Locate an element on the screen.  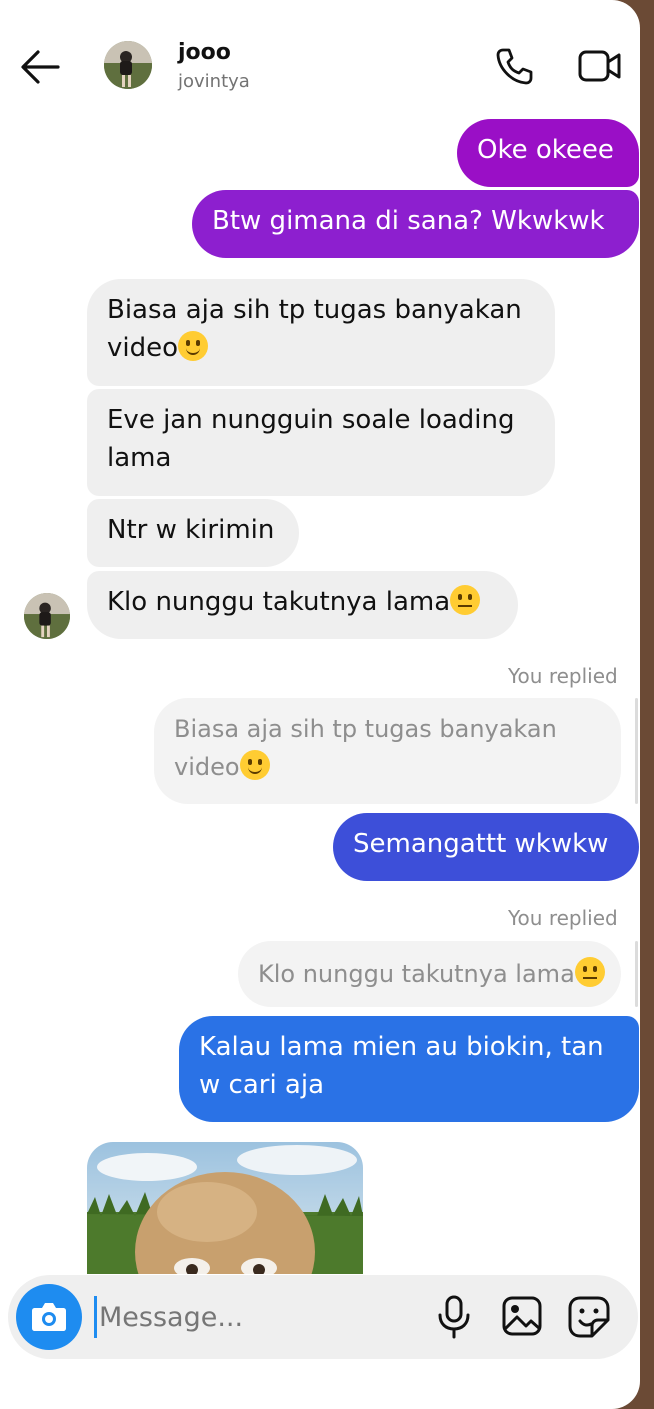
contact-username: jovintya is located at coordinates (214, 81).